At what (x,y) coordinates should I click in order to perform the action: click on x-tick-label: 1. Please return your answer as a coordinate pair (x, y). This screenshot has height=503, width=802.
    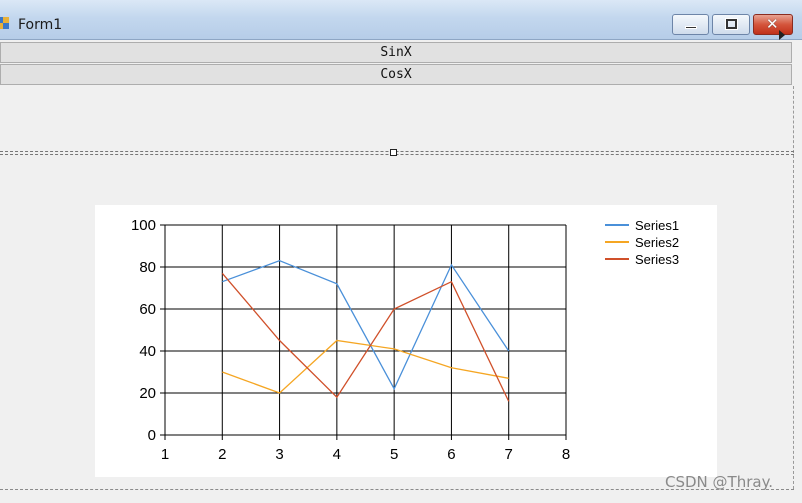
    Looking at the image, I should click on (165, 454).